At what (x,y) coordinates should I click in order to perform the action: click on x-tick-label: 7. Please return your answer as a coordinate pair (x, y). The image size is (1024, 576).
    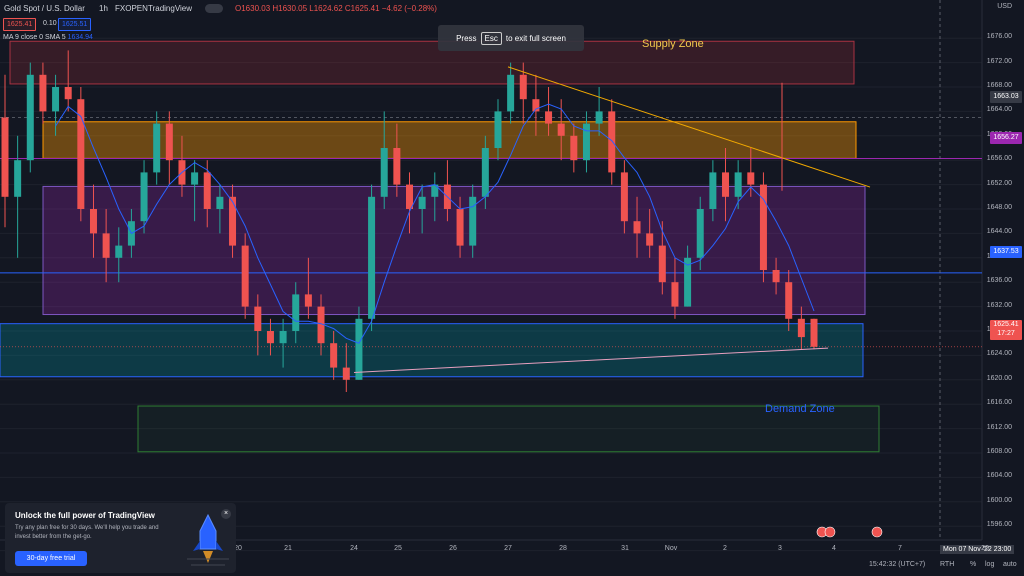
    Looking at the image, I should click on (900, 548).